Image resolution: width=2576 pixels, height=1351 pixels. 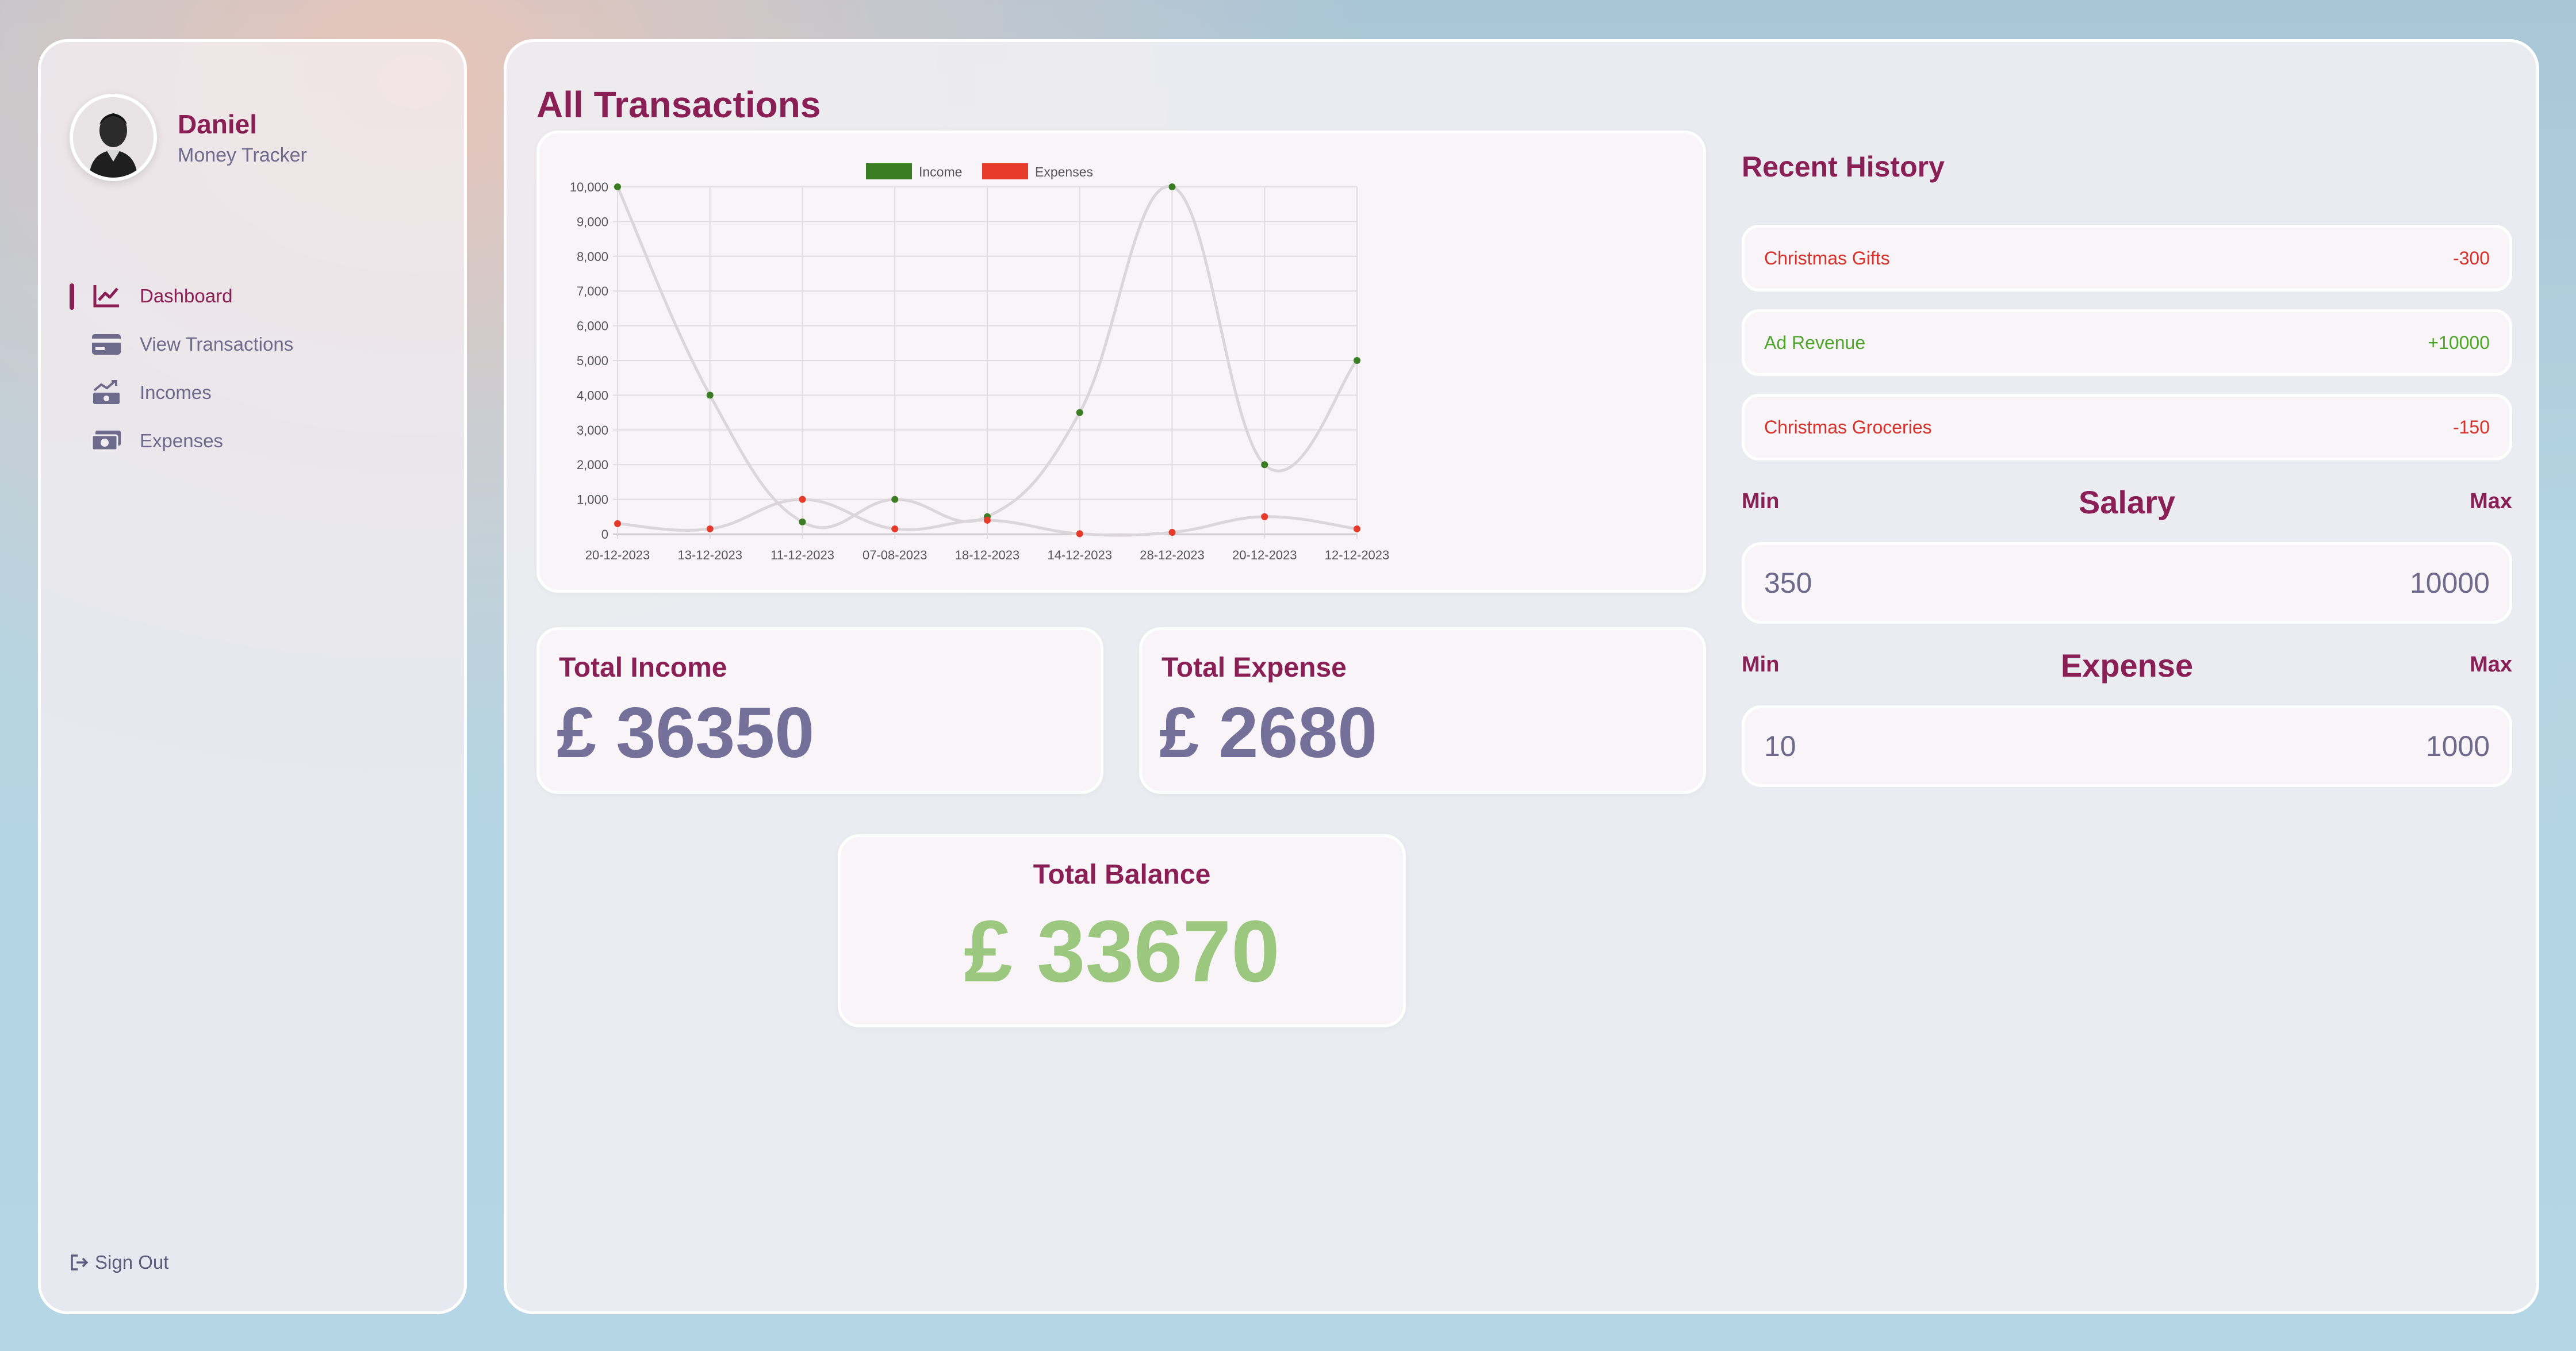 What do you see at coordinates (2491, 501) in the screenshot?
I see `salary-max-label: Max` at bounding box center [2491, 501].